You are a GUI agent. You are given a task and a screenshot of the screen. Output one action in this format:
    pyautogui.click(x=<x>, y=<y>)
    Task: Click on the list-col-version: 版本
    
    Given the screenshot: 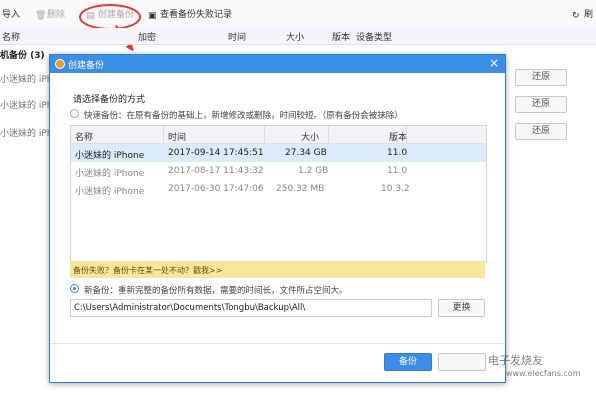 What is the action you would take?
    pyautogui.click(x=398, y=138)
    